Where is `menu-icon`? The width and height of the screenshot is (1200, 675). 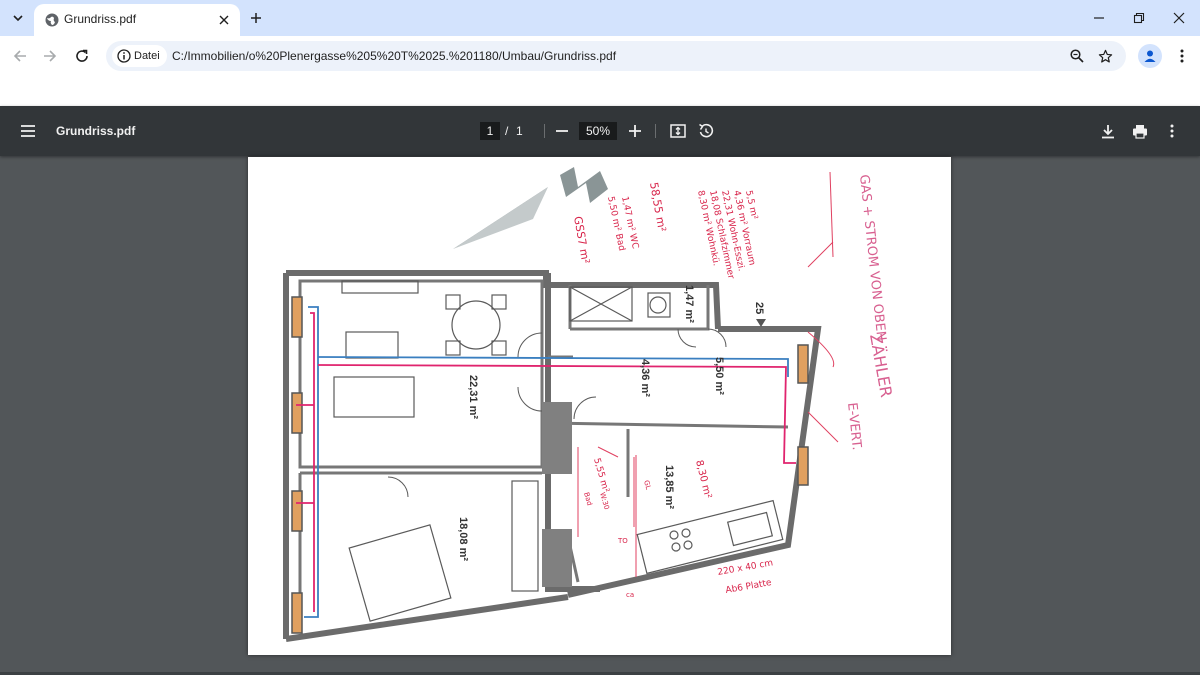
menu-icon is located at coordinates (28, 131).